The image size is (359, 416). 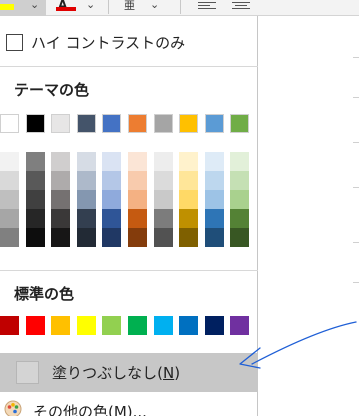 What do you see at coordinates (116, 373) in the screenshot?
I see `no-fill-label: 塗りつぶしなし(N)` at bounding box center [116, 373].